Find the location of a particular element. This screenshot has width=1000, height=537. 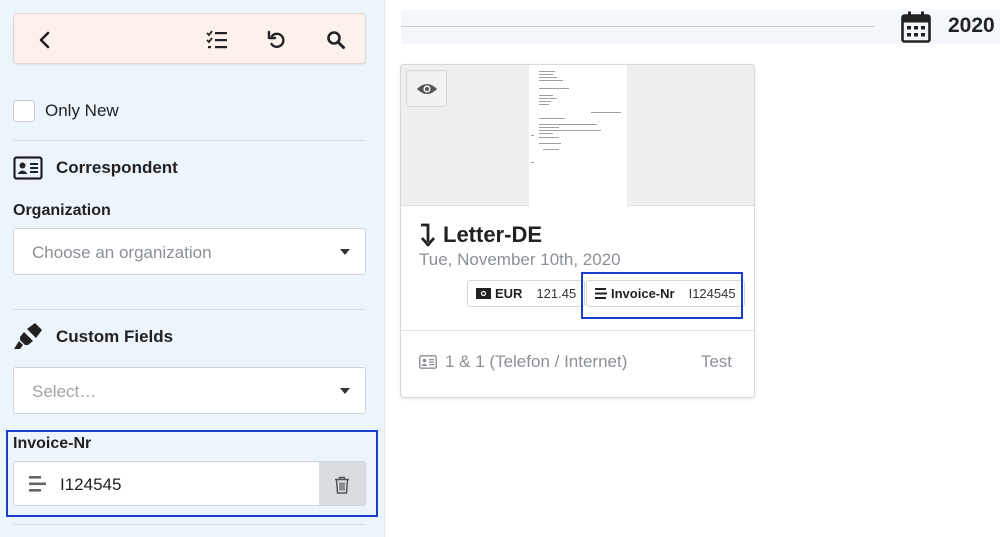

delete-filter-button is located at coordinates (342, 483).